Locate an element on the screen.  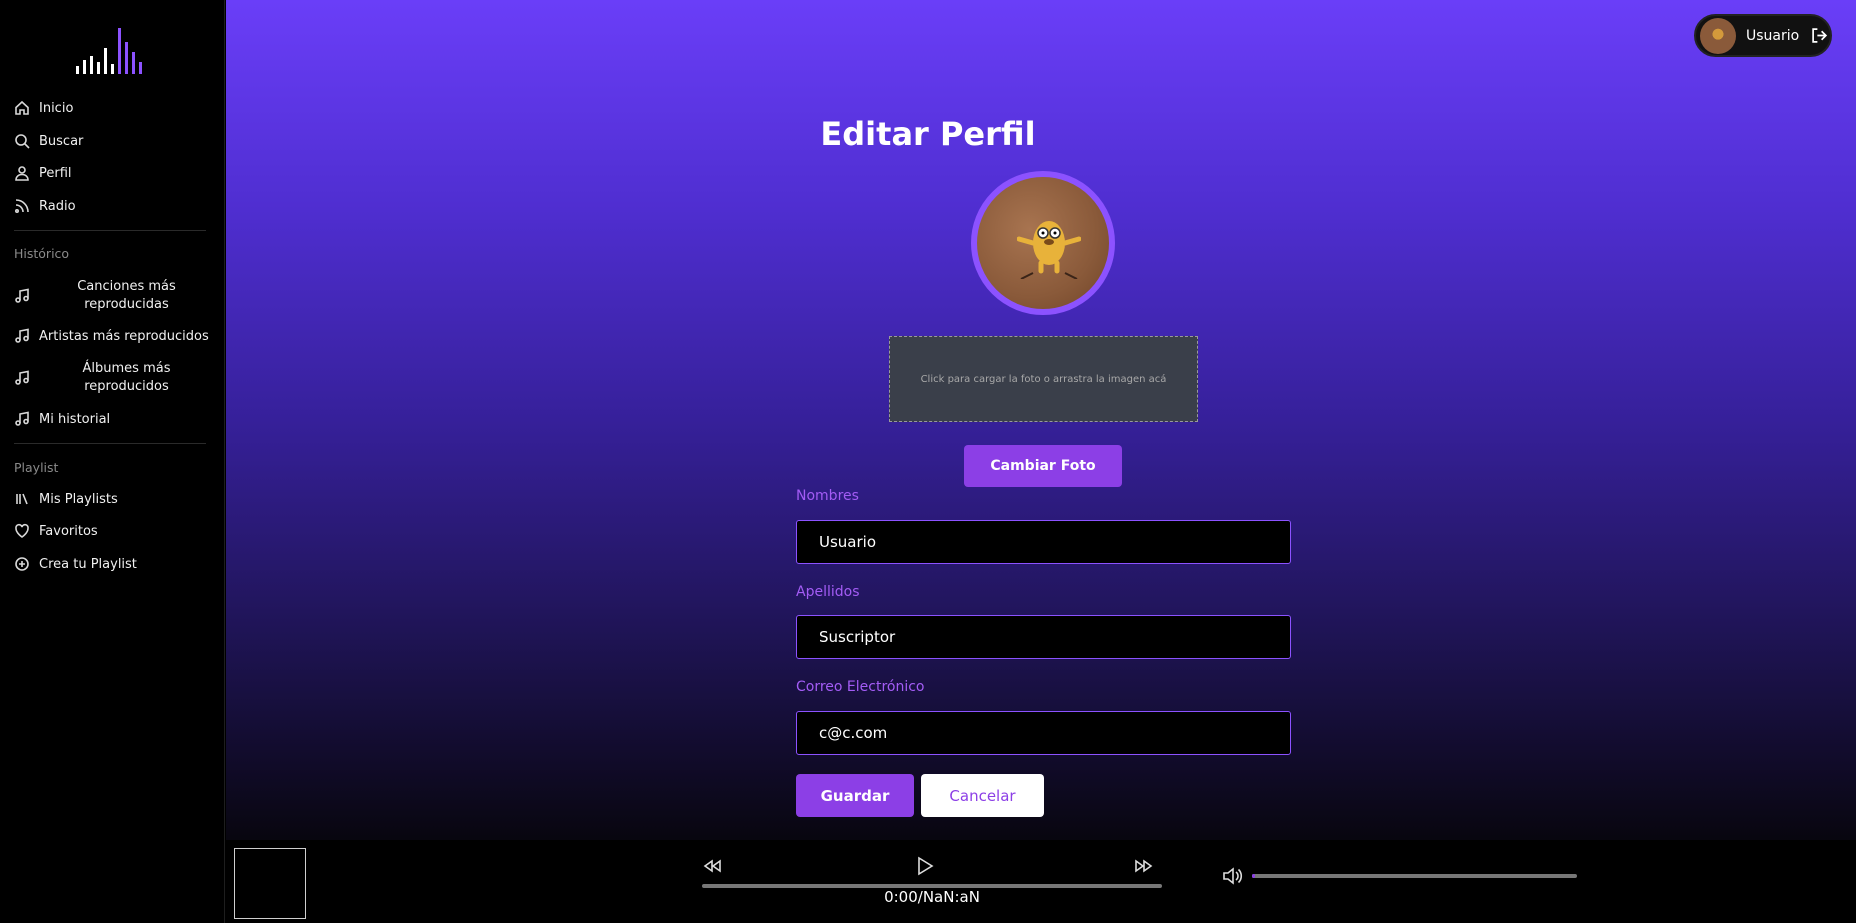
cancel-button: Cancelar is located at coordinates (982, 795).